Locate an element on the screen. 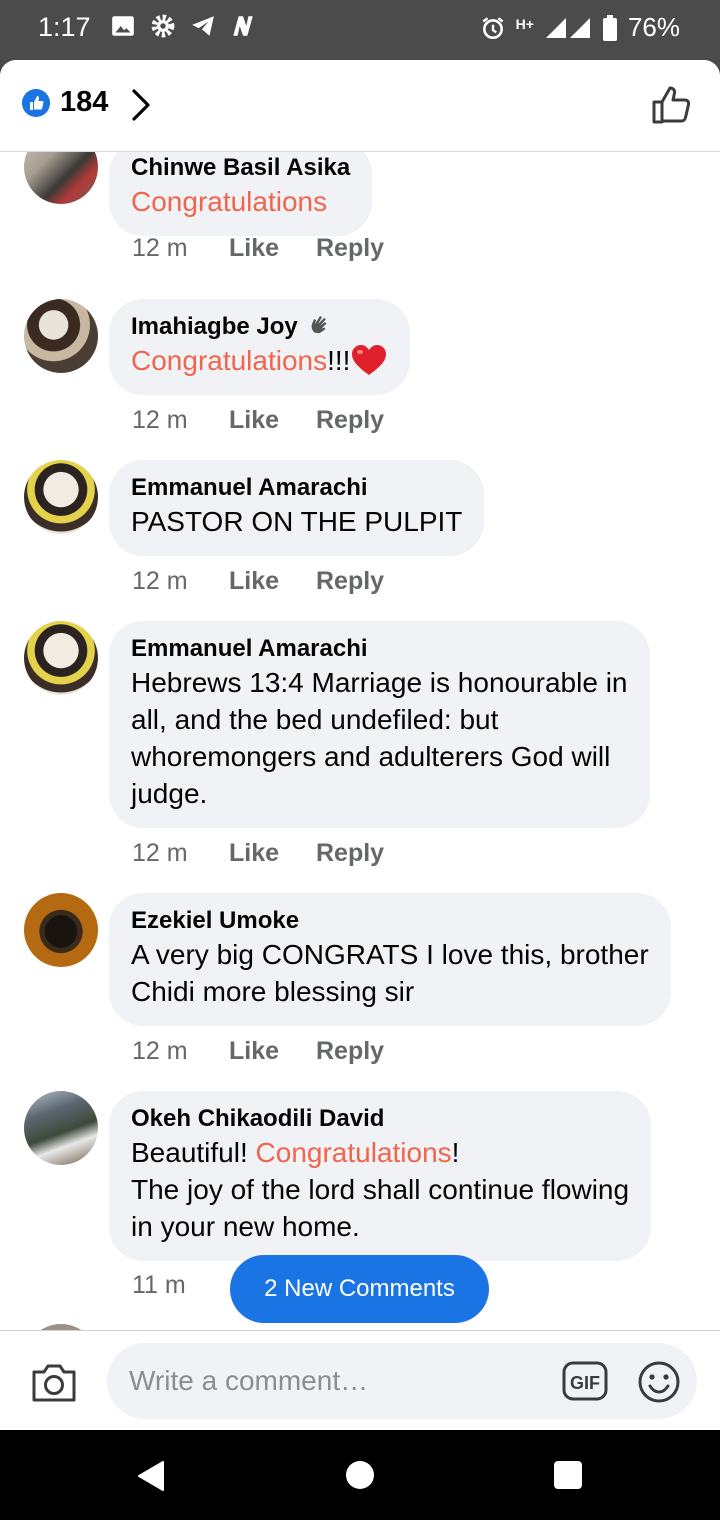  comment-line: Beautiful! Congratulations! is located at coordinates (380, 1152).